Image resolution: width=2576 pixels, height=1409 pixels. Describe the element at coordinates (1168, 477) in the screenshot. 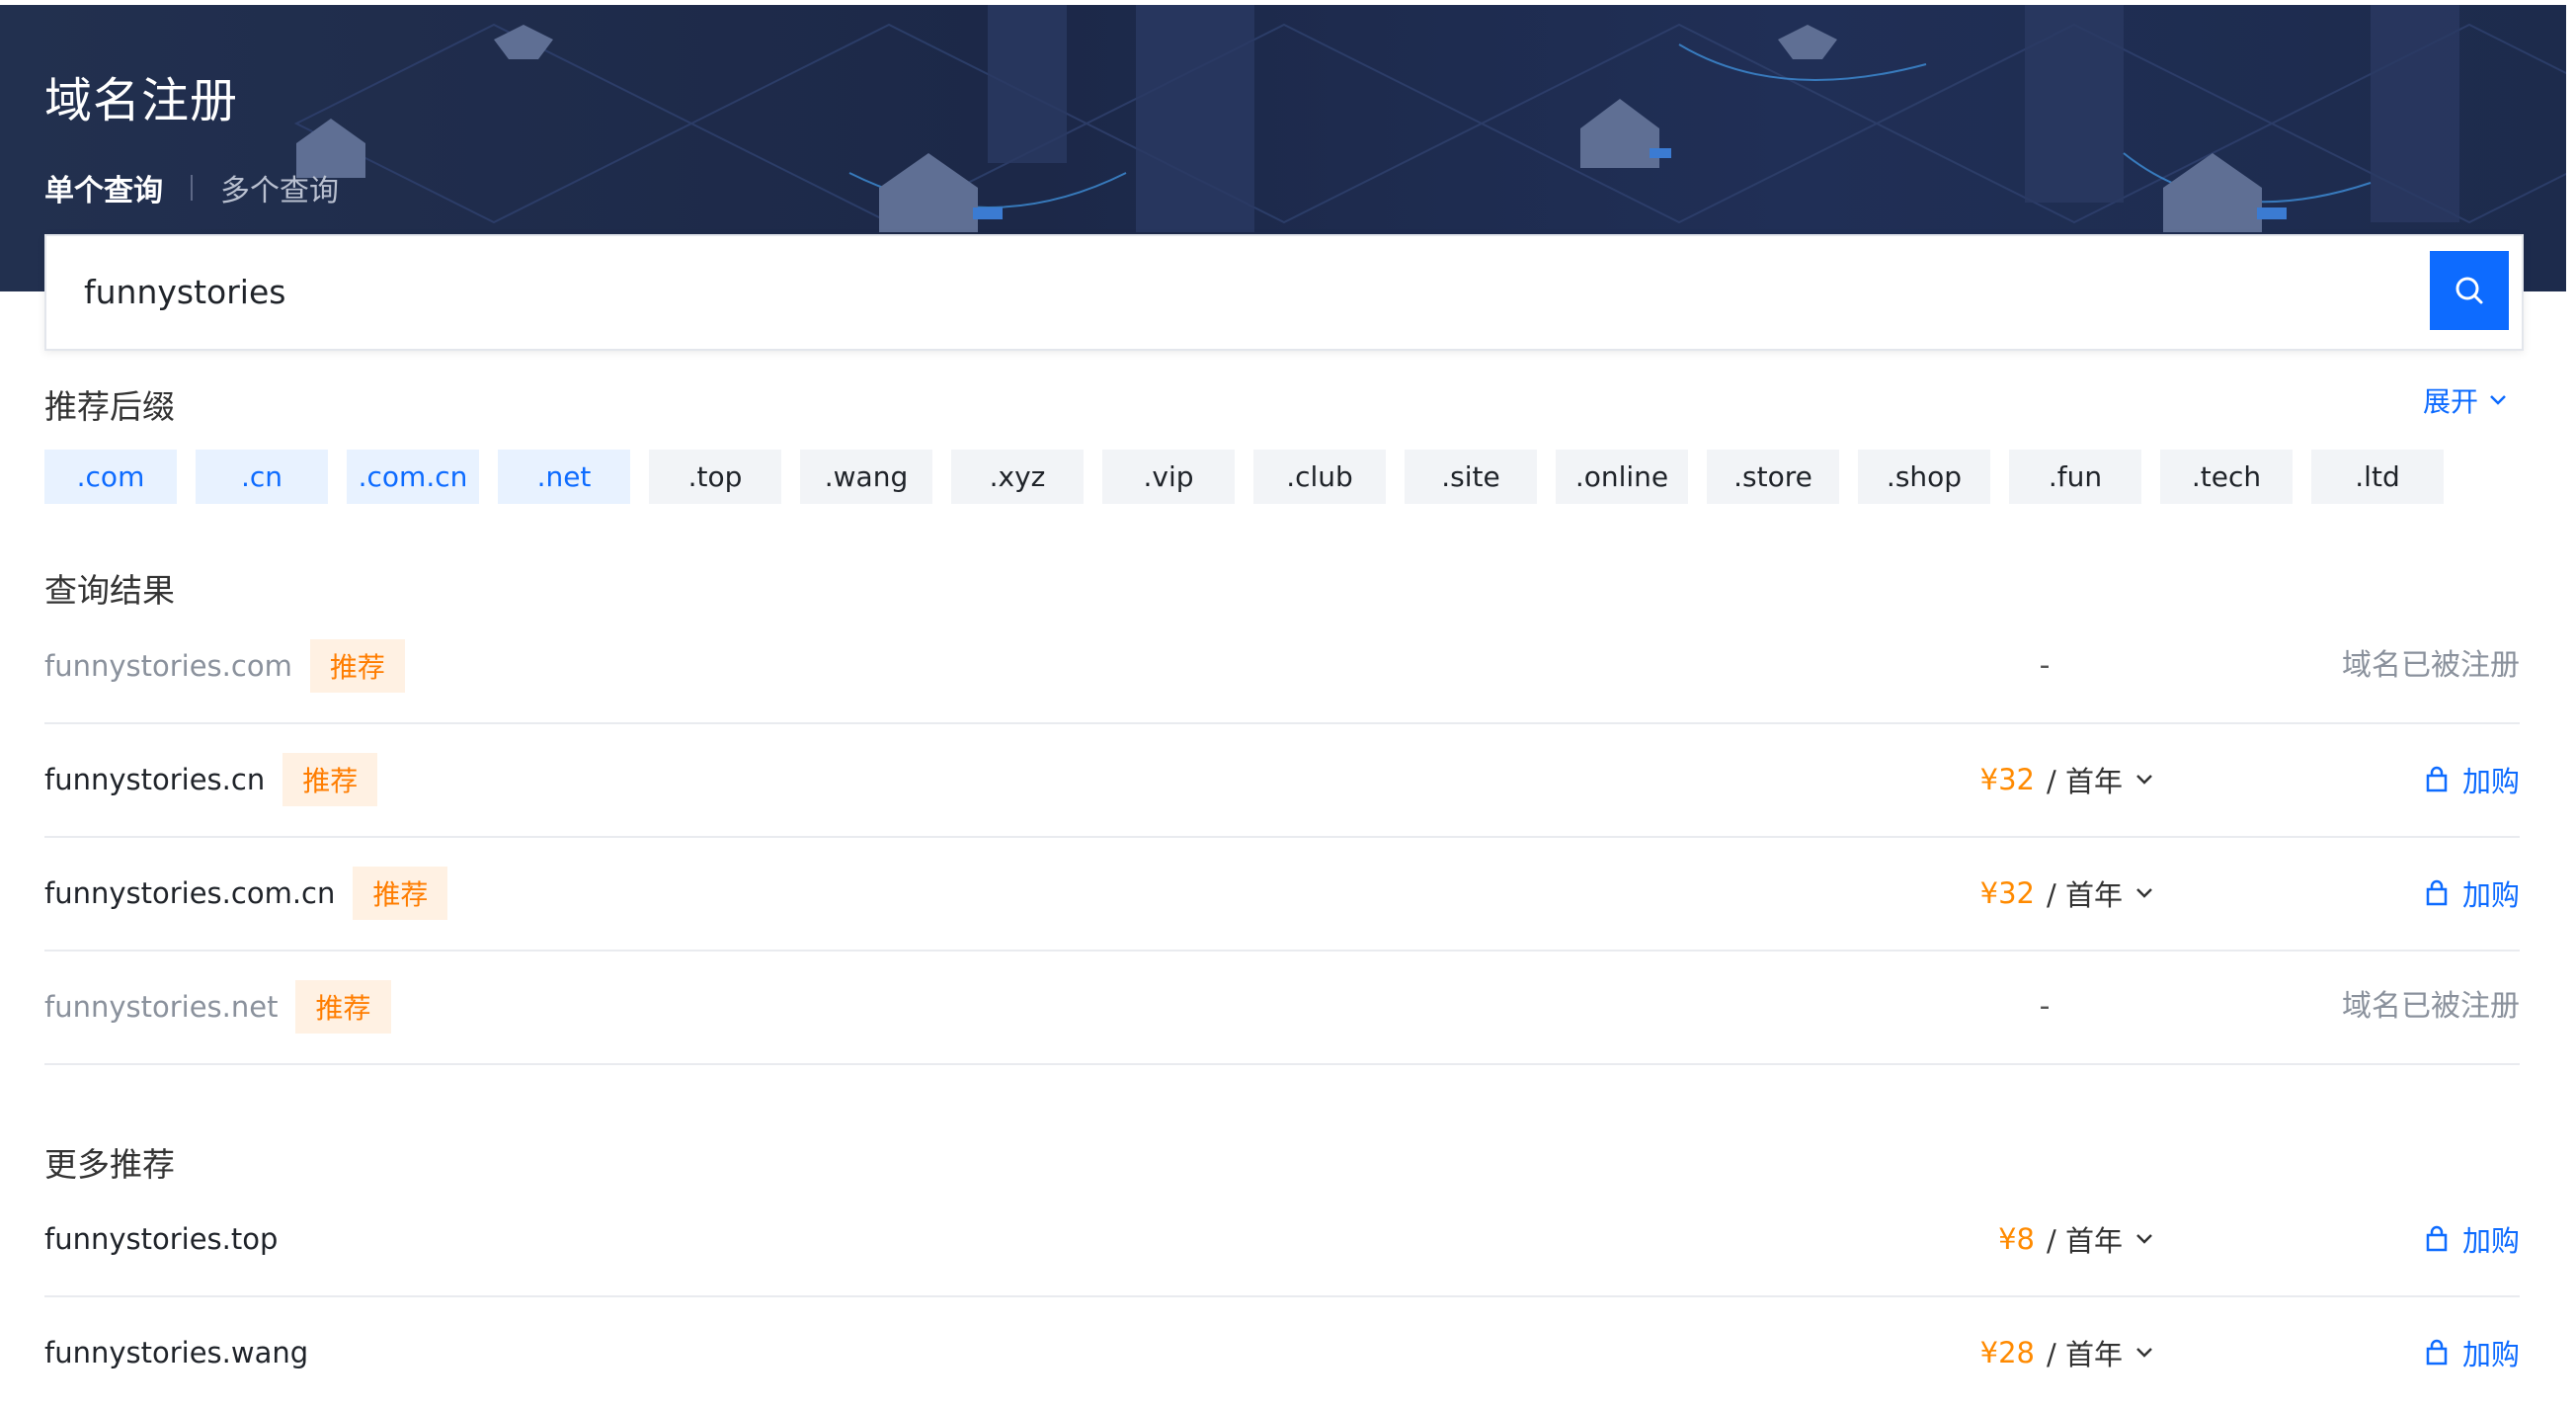

I see `suffix-chip-vip: .vip` at that location.